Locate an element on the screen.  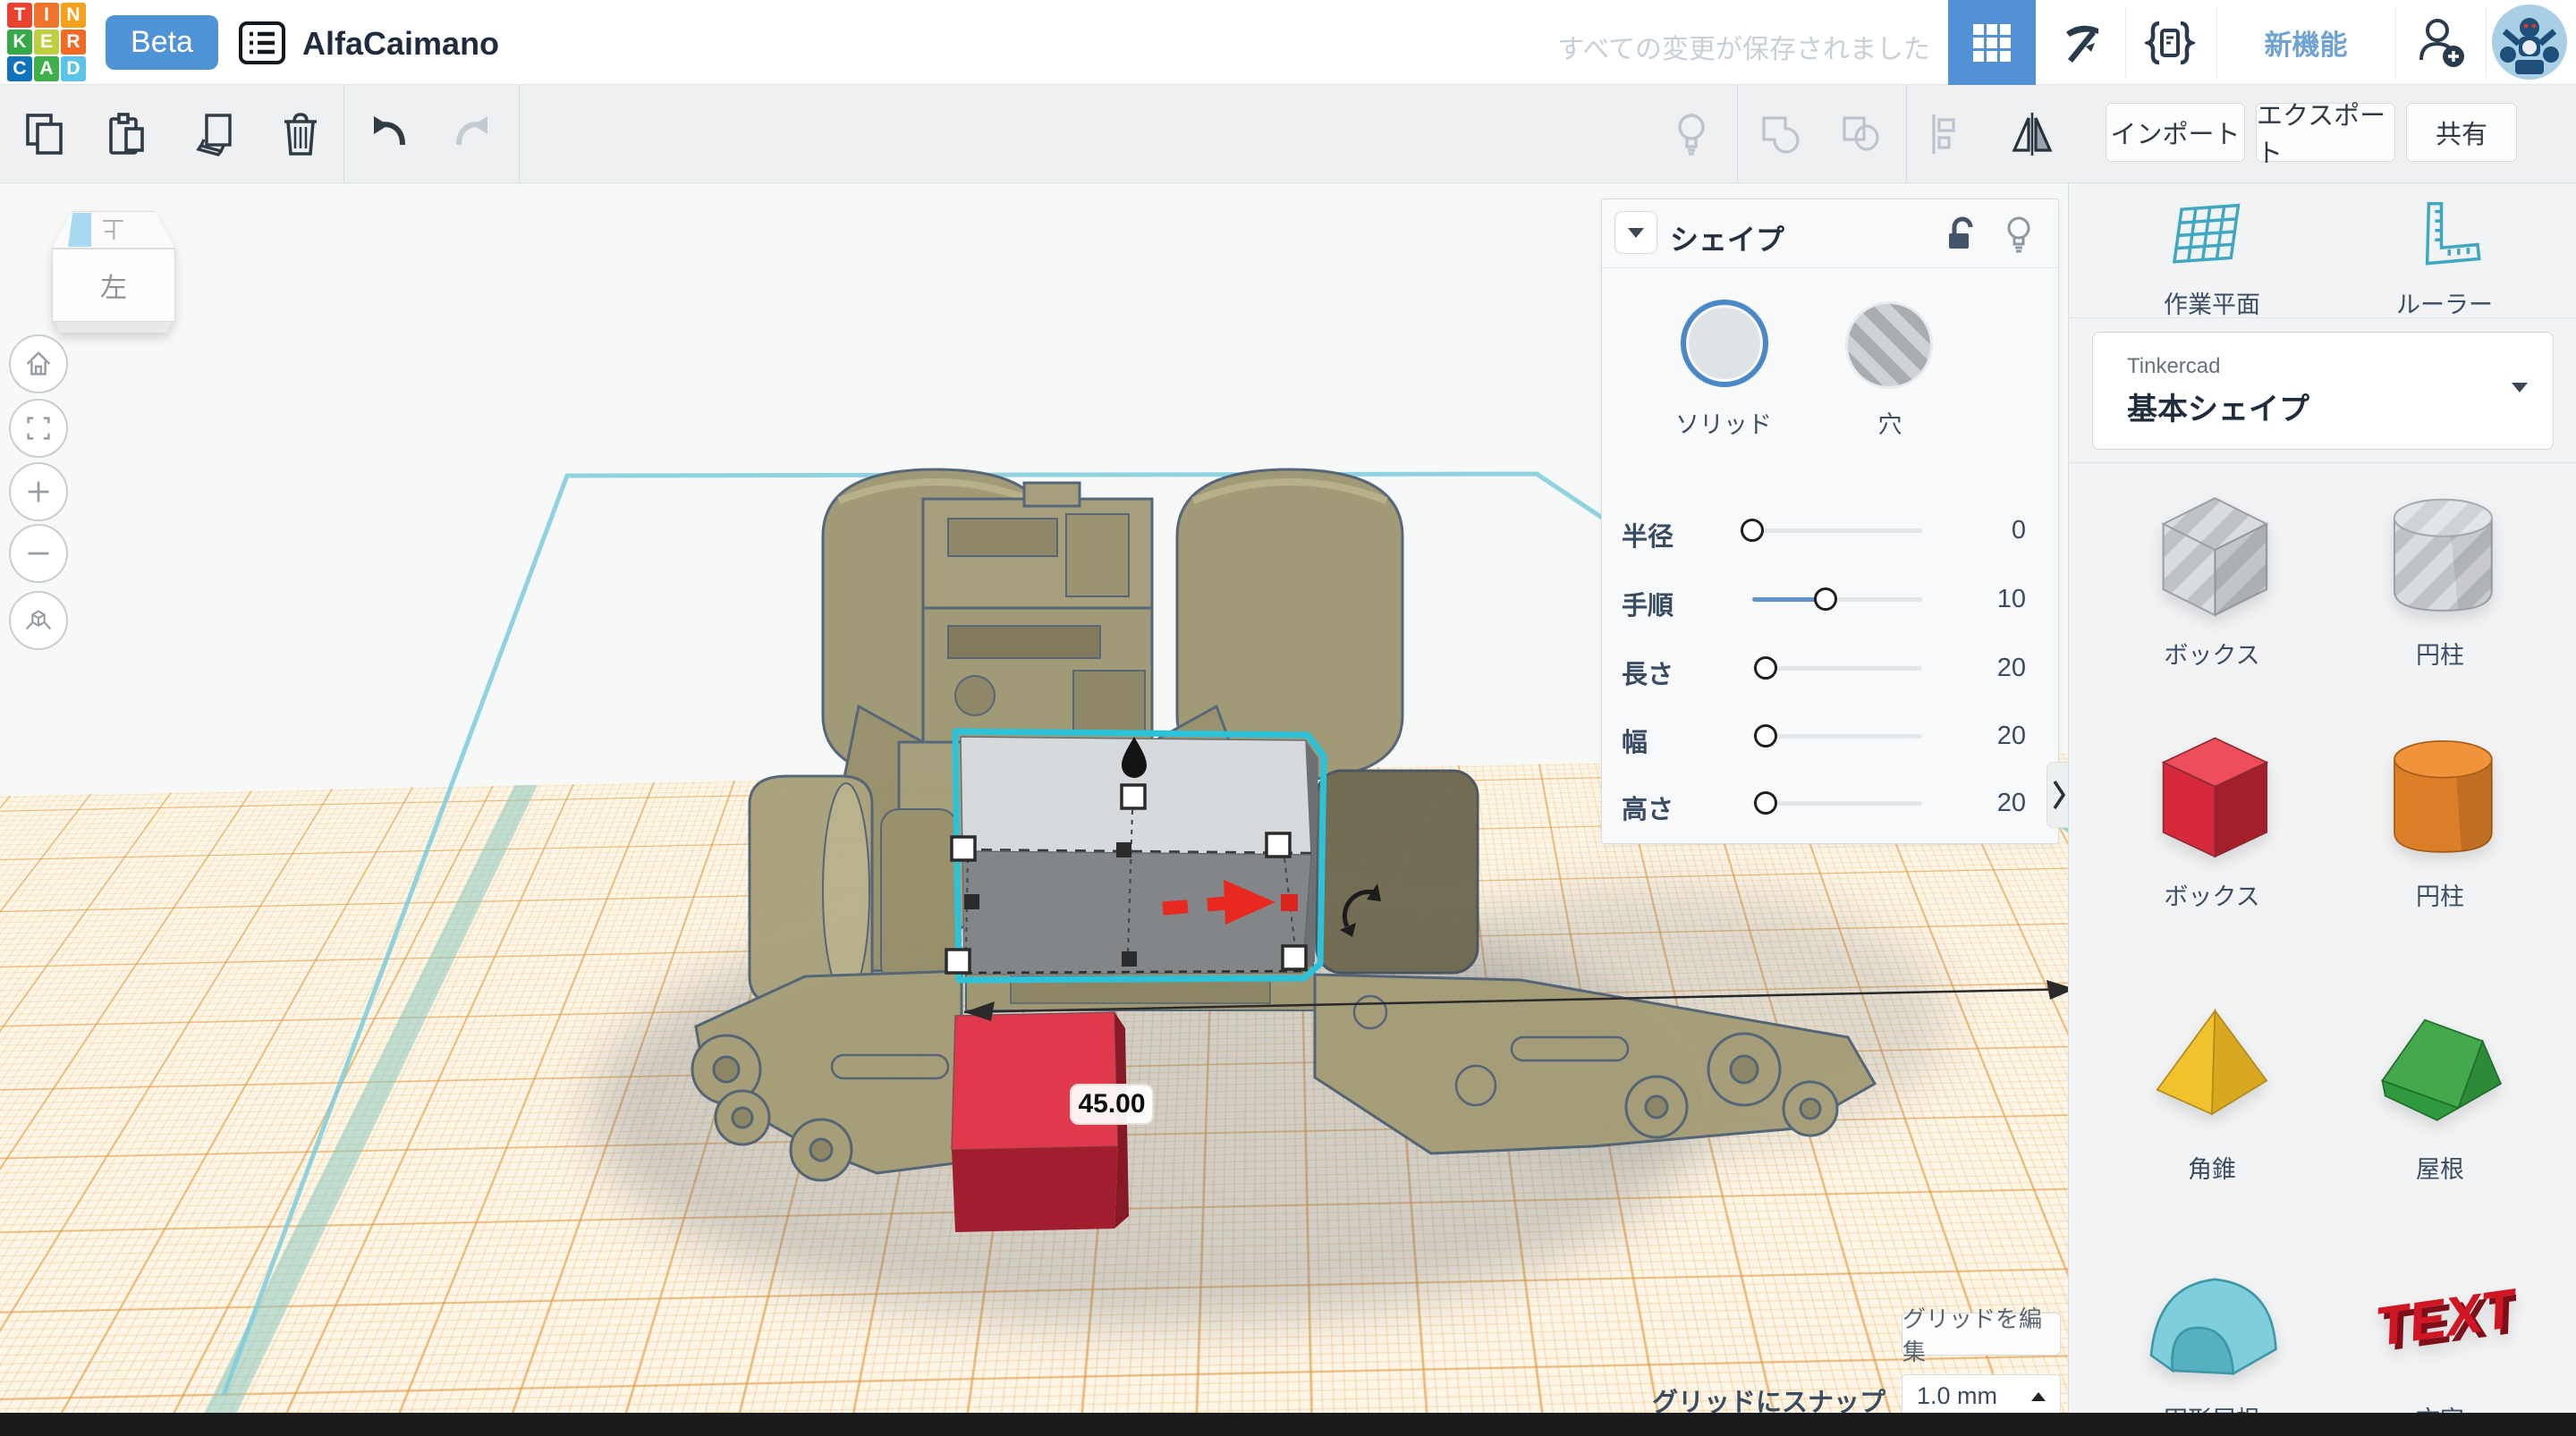
view-cube: 上 左 is located at coordinates (113, 272).